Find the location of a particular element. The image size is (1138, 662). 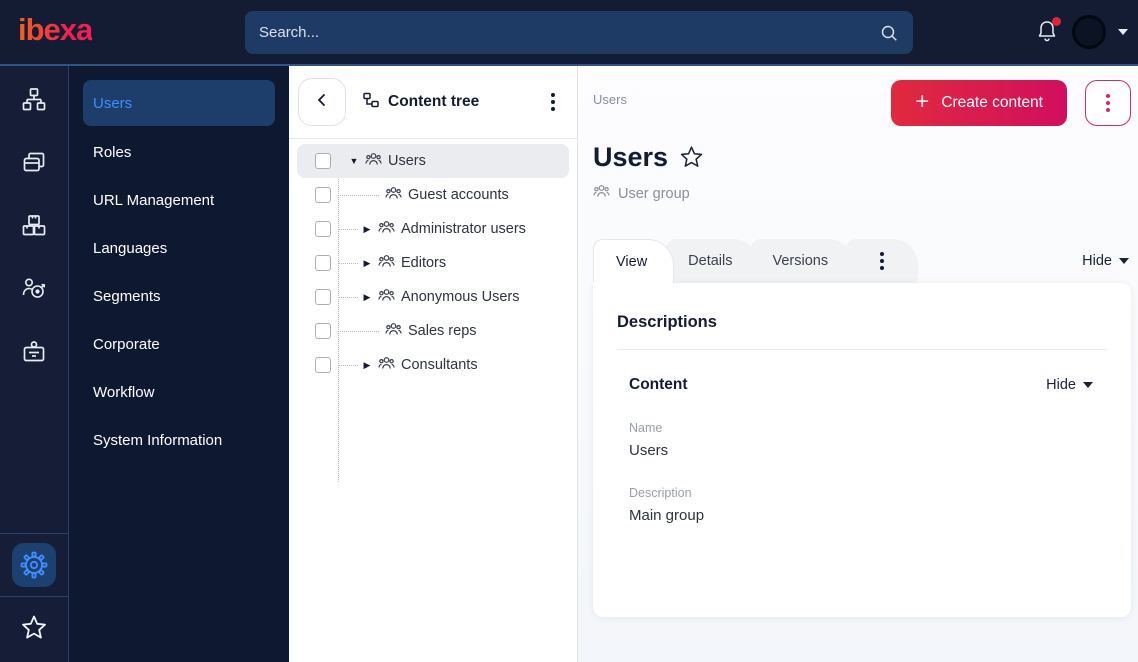

rail-item-pages is located at coordinates (34, 163).